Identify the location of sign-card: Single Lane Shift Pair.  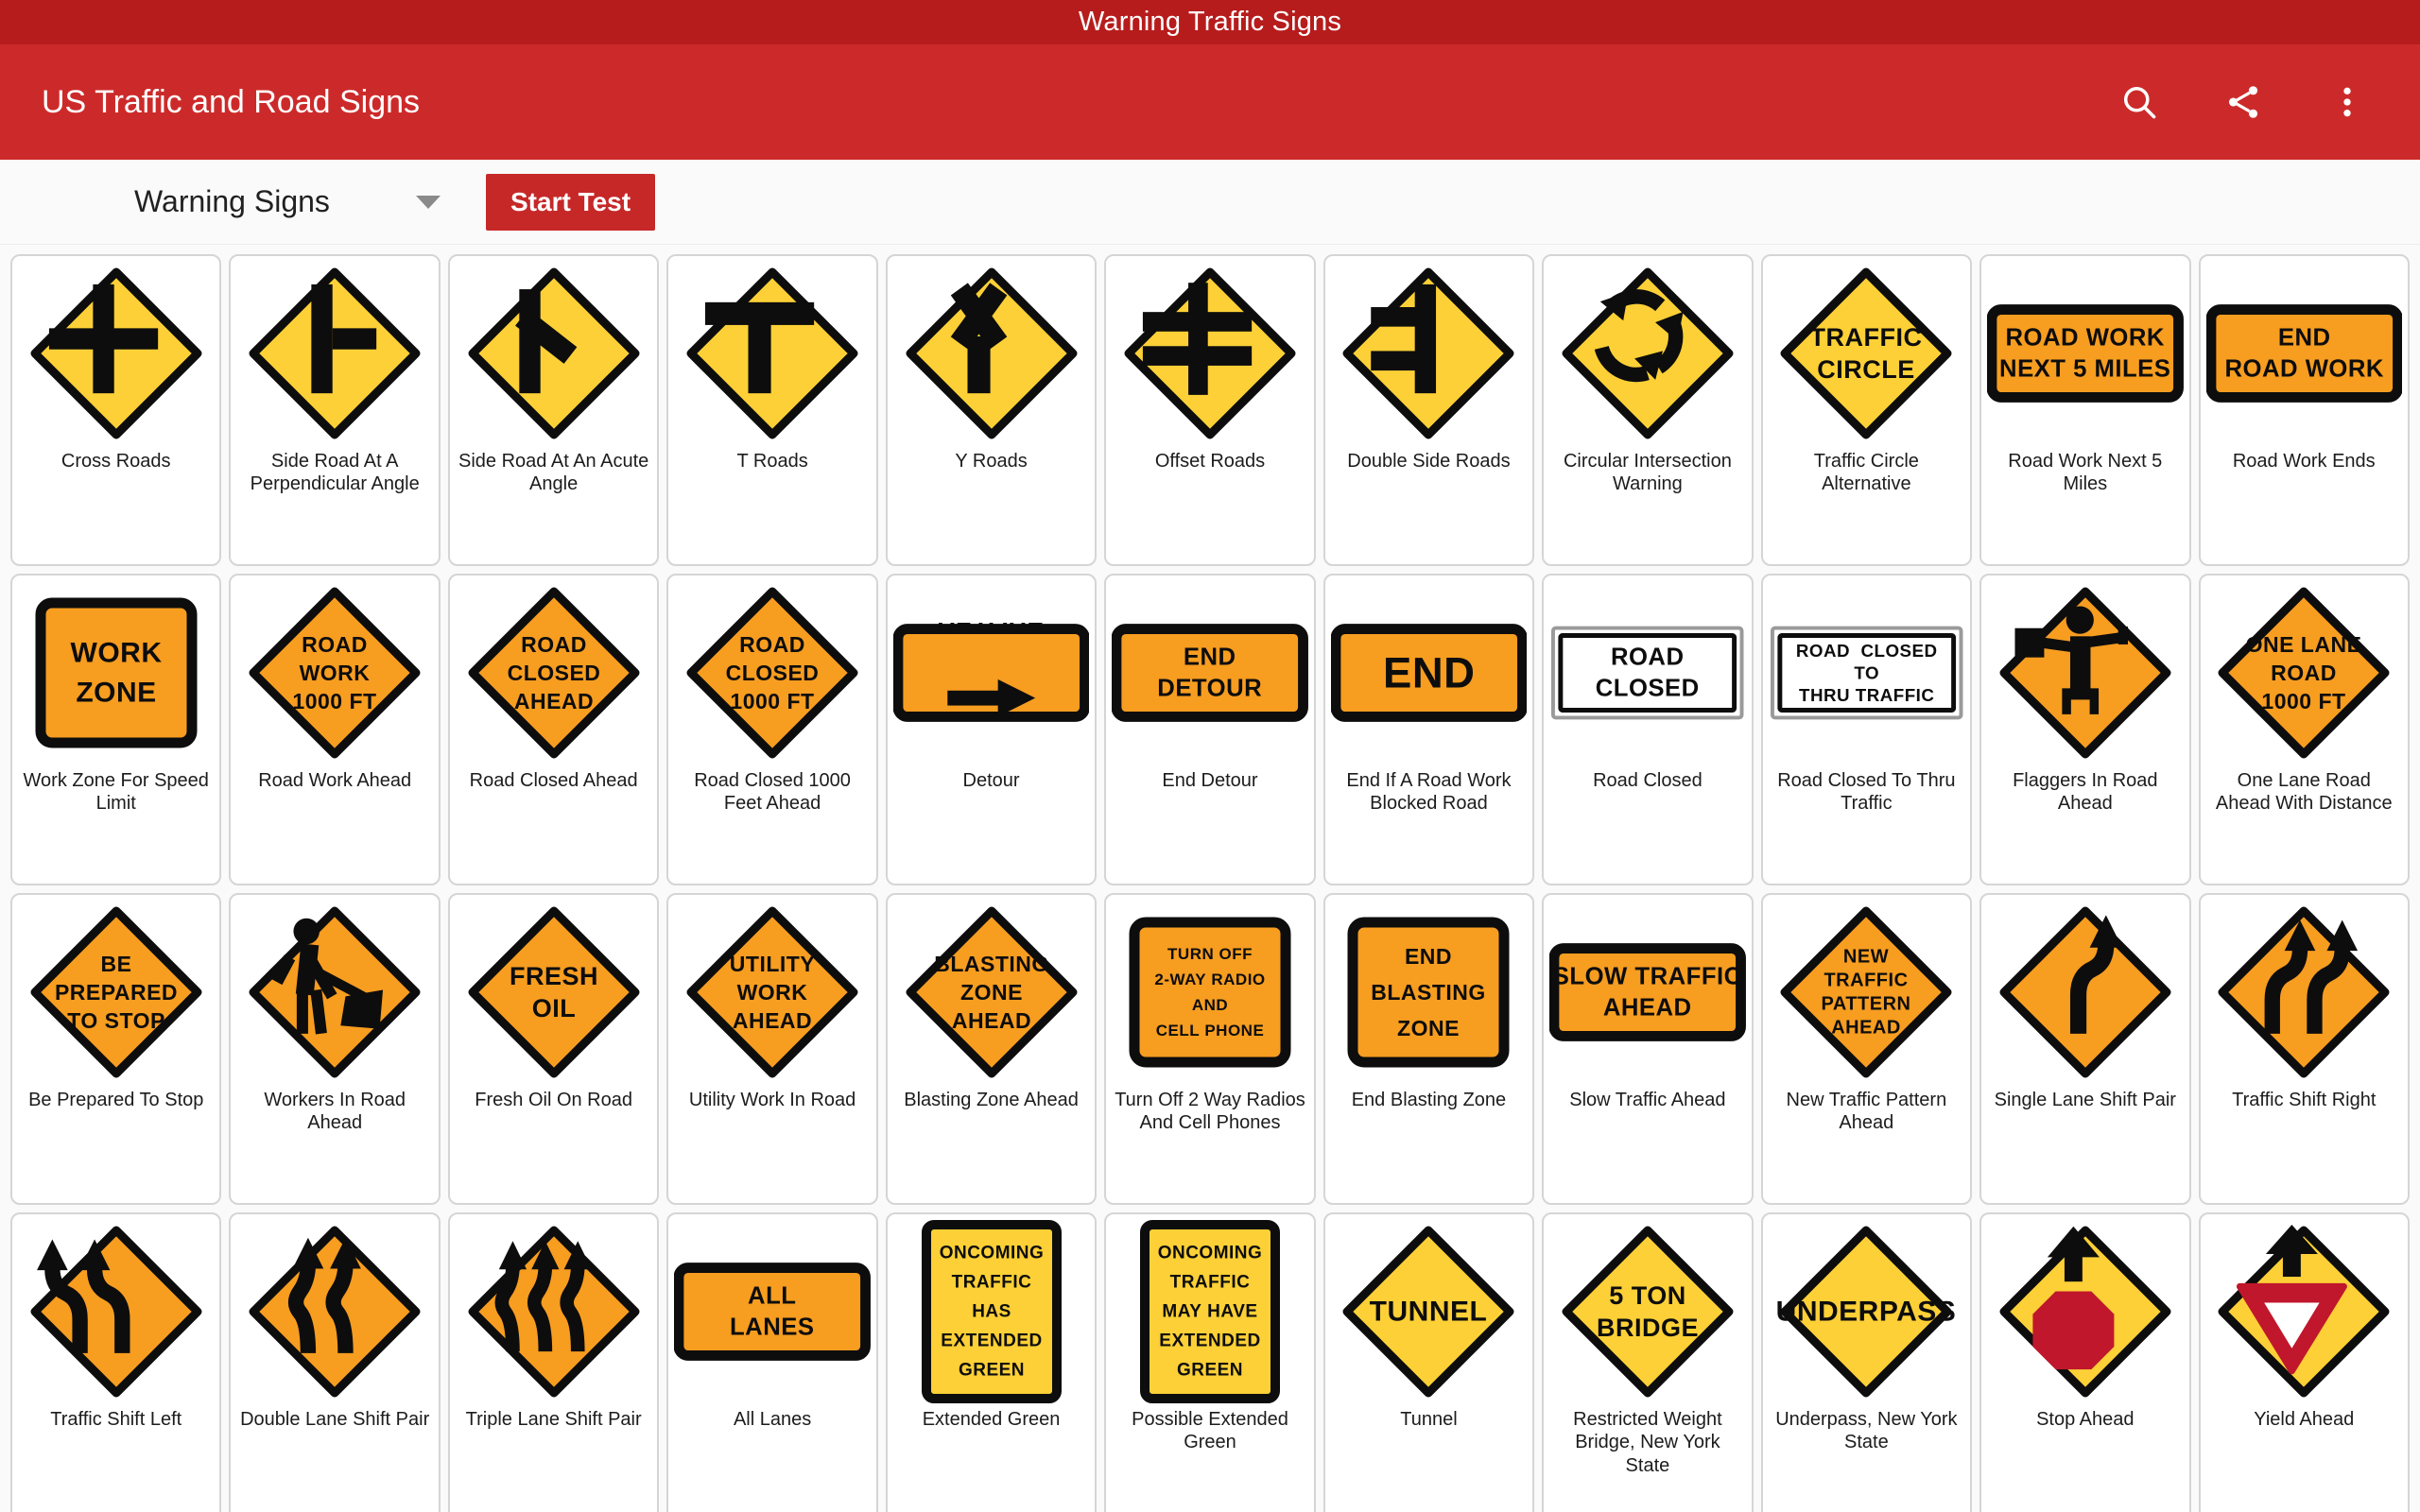
(2085, 1049).